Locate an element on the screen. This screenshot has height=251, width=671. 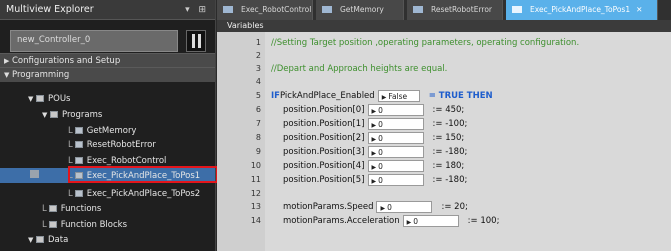
code-line: 2 is located at coordinates (444, 55).